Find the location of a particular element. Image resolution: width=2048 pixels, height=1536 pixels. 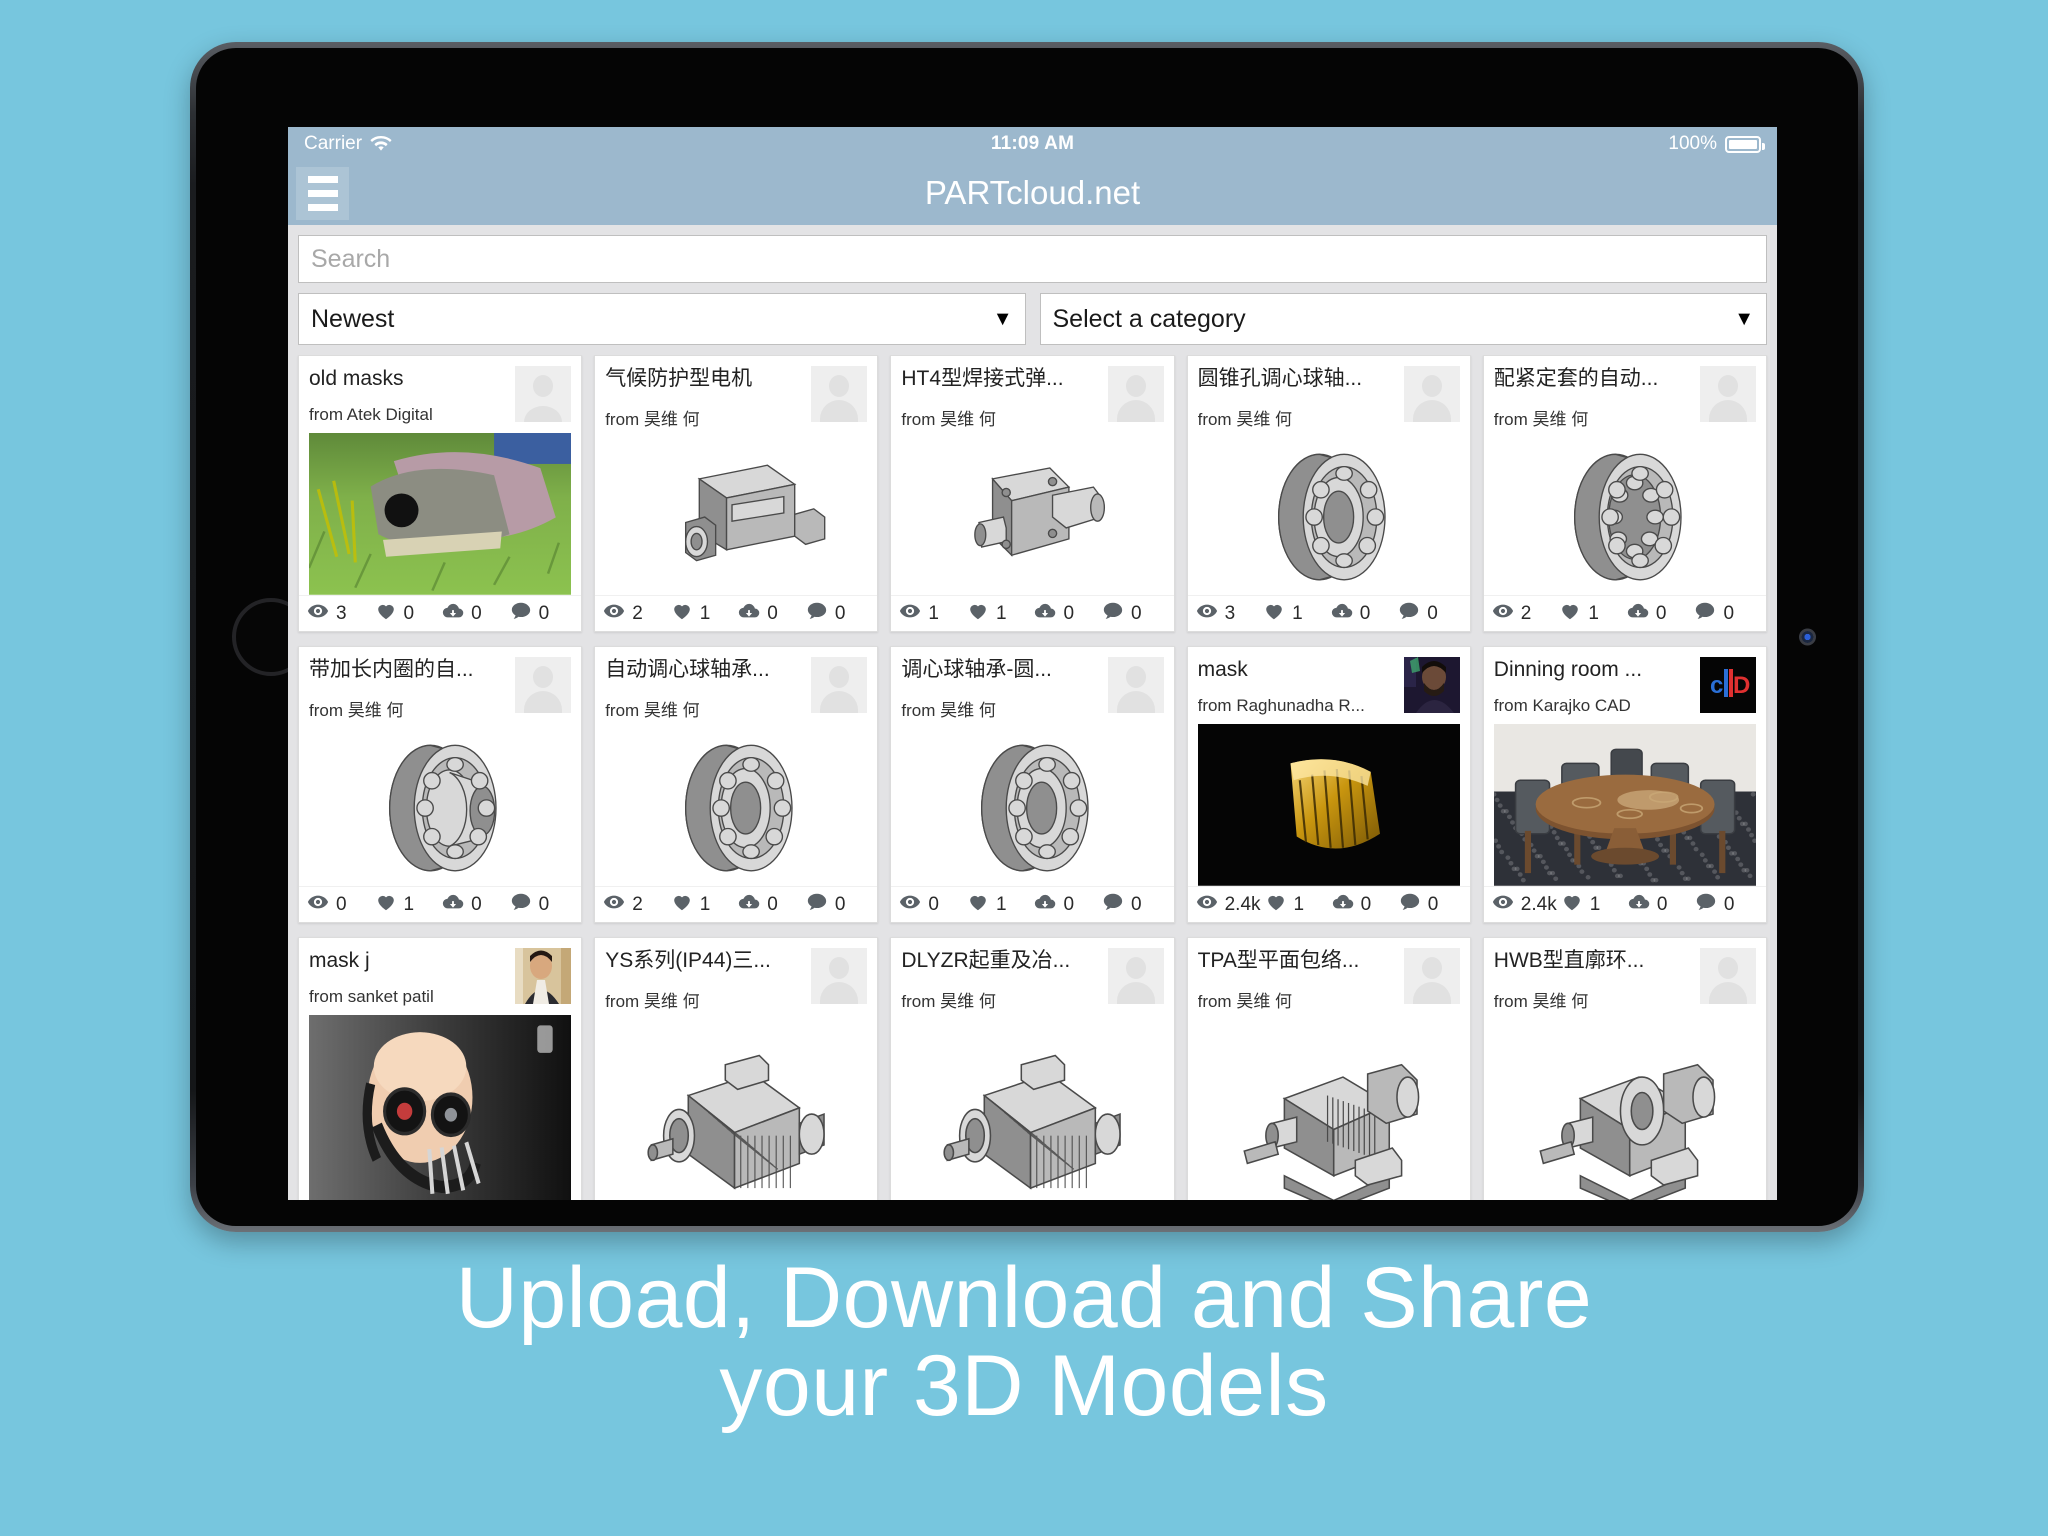

model-card: TPA型平面包络... from 昊维 何 is located at coordinates (1328, 1068).